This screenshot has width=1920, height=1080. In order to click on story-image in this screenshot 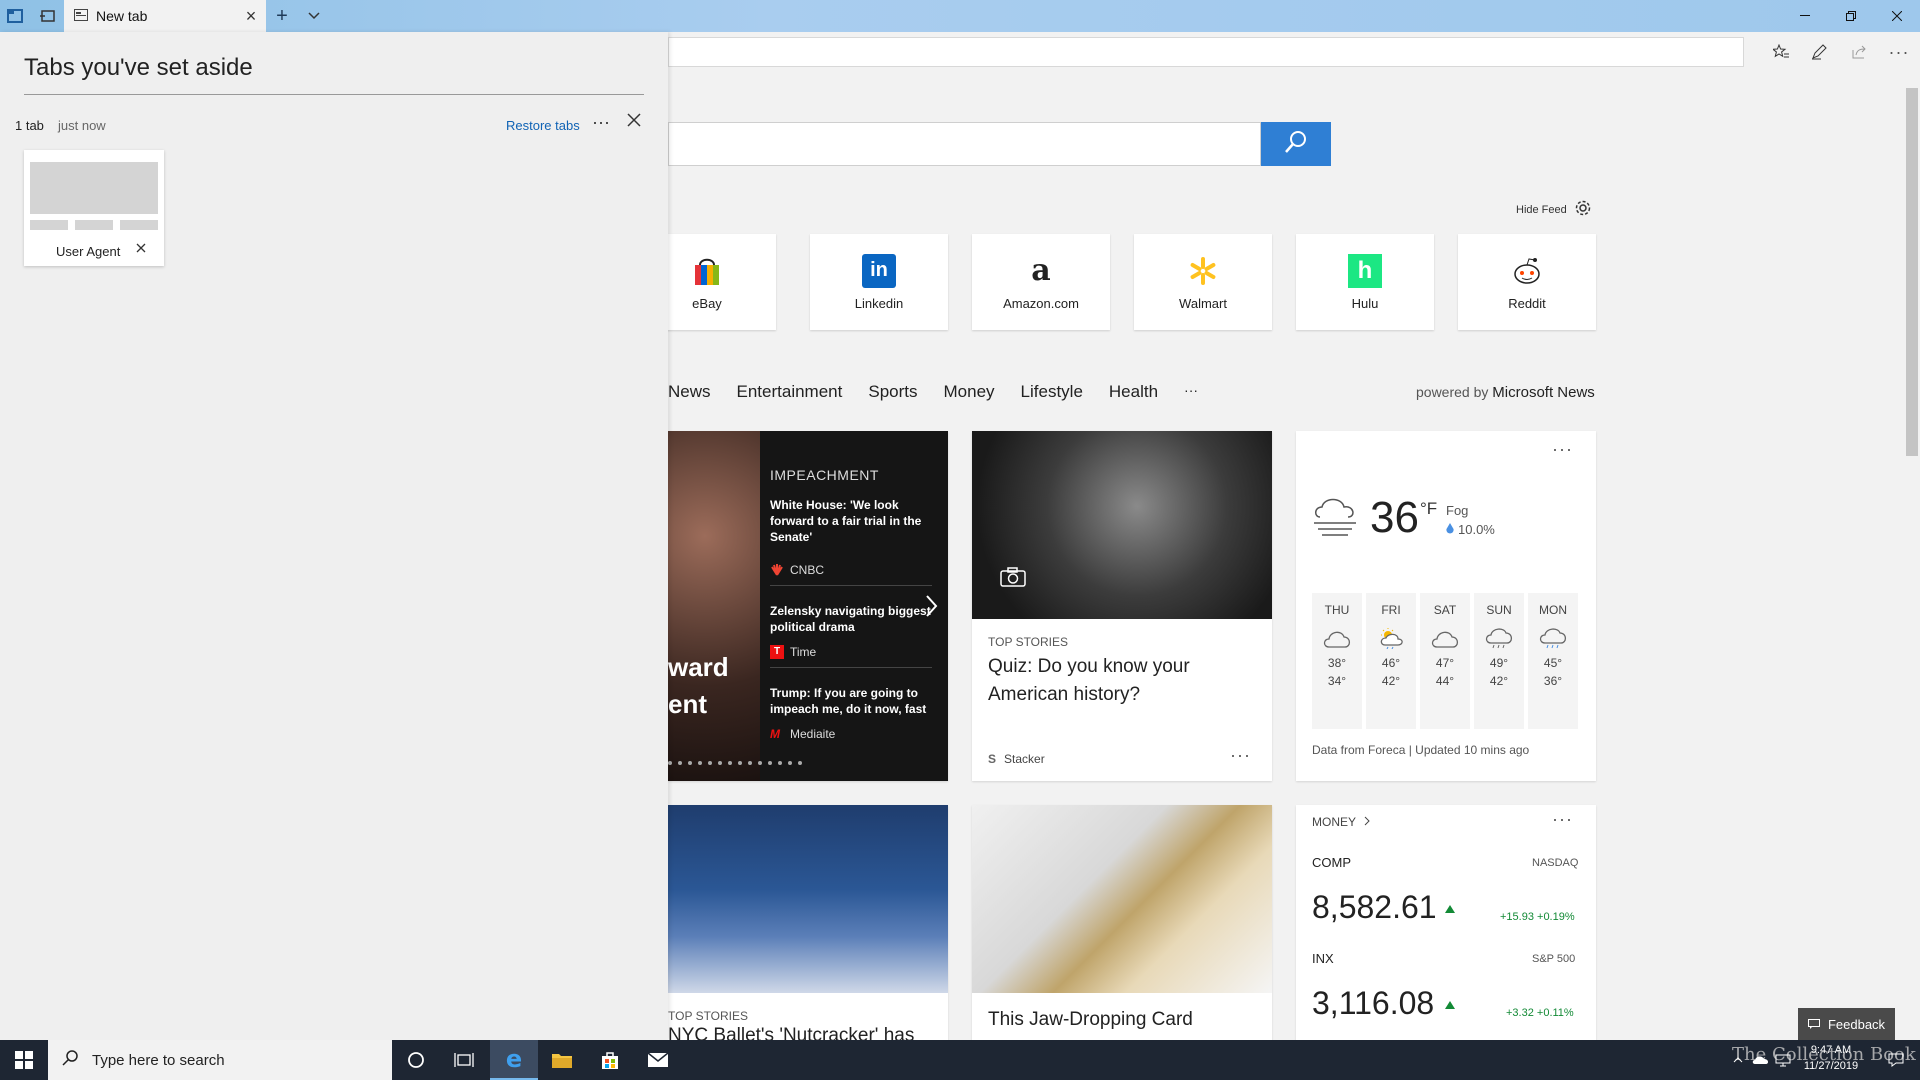, I will do `click(808, 899)`.